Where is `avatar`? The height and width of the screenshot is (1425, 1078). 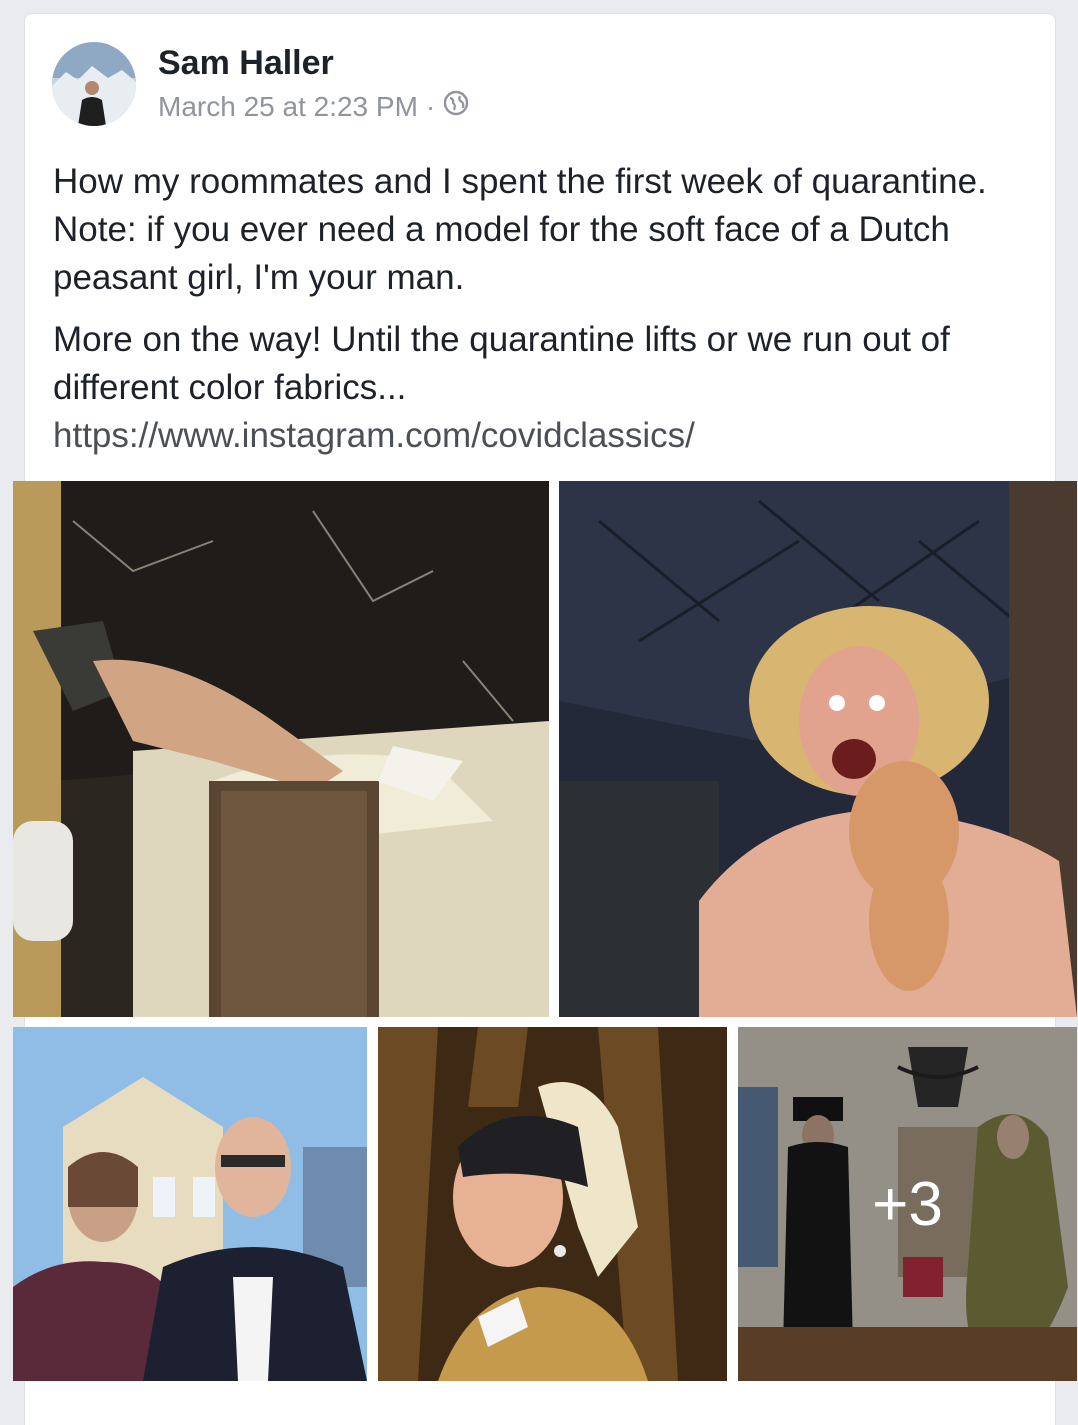 avatar is located at coordinates (94, 84).